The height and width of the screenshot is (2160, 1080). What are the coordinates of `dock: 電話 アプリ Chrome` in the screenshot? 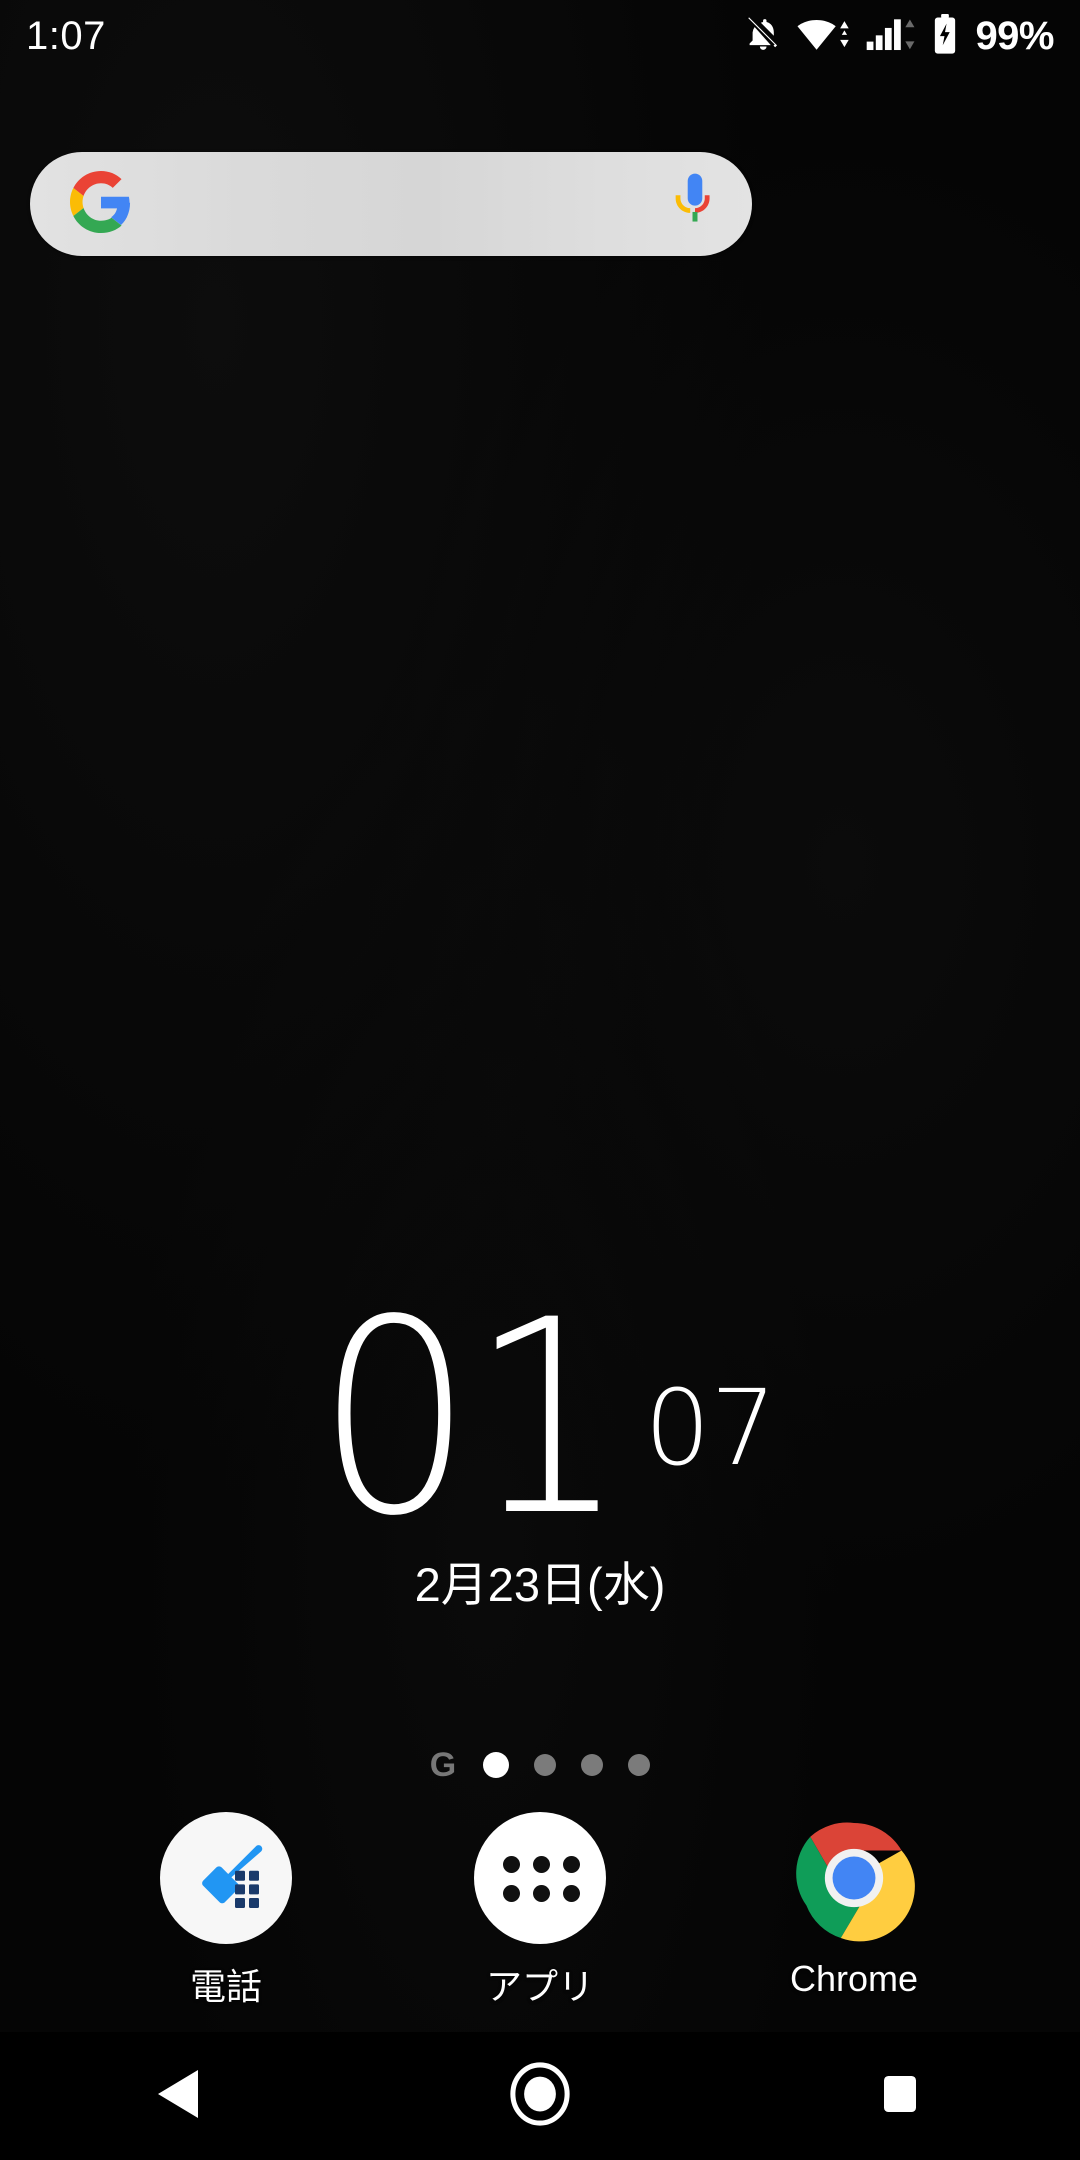 It's located at (540, 1911).